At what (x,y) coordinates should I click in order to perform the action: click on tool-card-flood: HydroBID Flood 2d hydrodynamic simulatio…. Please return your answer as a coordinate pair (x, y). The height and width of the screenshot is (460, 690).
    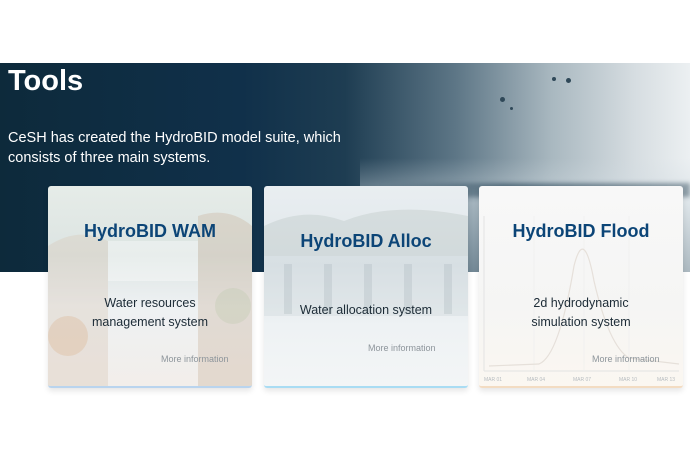
    Looking at the image, I should click on (581, 287).